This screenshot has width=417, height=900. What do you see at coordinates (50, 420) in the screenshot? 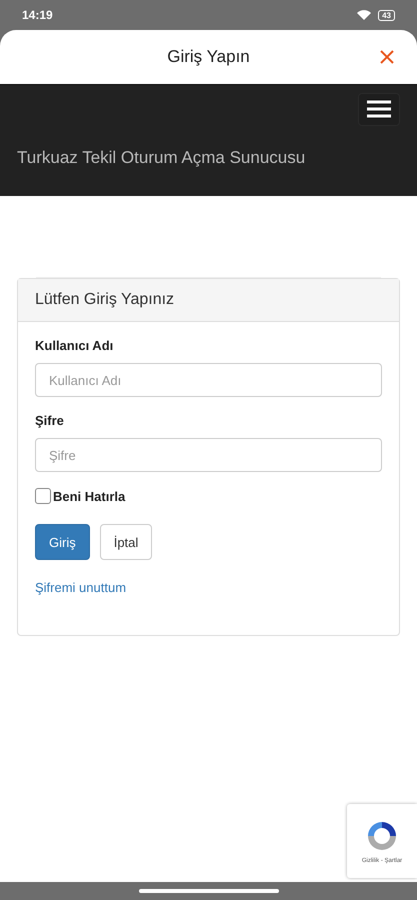
I see `field-label: Şifre` at bounding box center [50, 420].